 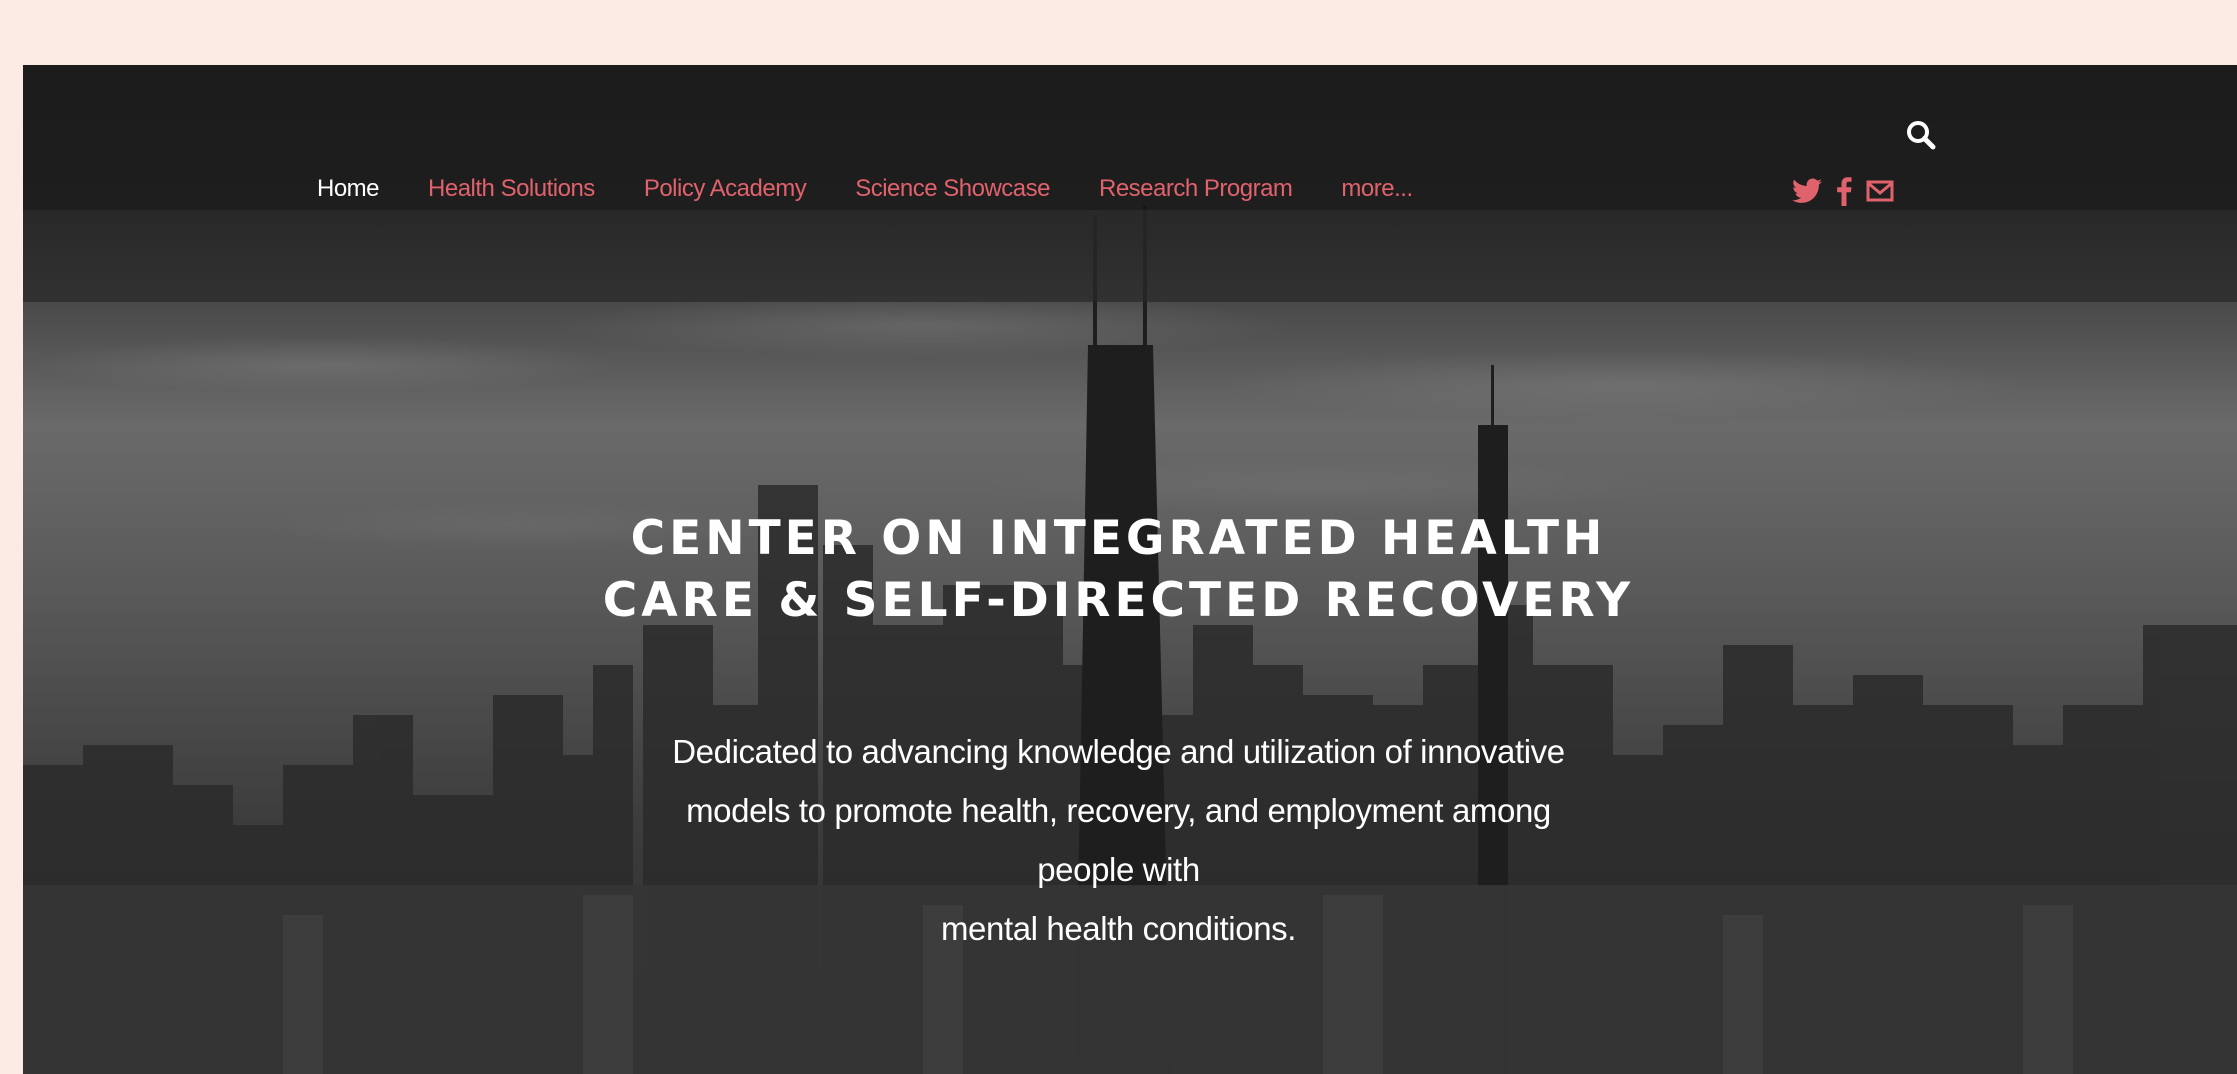 I want to click on nav-item-home: Home, so click(x=348, y=189).